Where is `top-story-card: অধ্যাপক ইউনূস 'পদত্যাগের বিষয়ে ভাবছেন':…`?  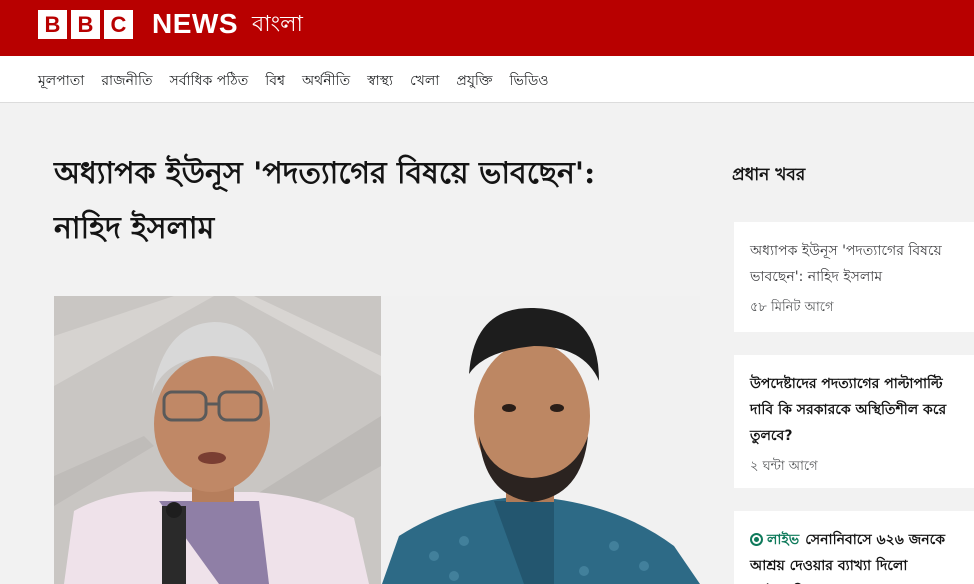 top-story-card: অধ্যাপক ইউনূস 'পদত্যাগের বিষয়ে ভাবছেন':… is located at coordinates (854, 277).